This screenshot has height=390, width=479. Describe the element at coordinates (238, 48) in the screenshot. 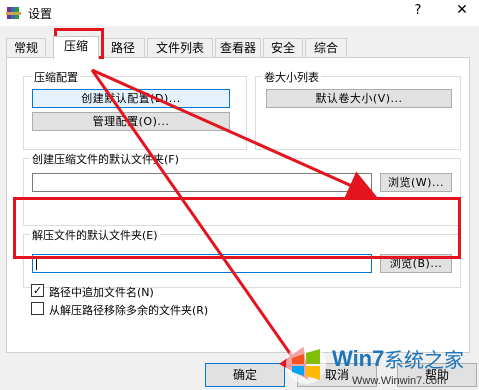

I see `tab-viewer: 查看器` at that location.